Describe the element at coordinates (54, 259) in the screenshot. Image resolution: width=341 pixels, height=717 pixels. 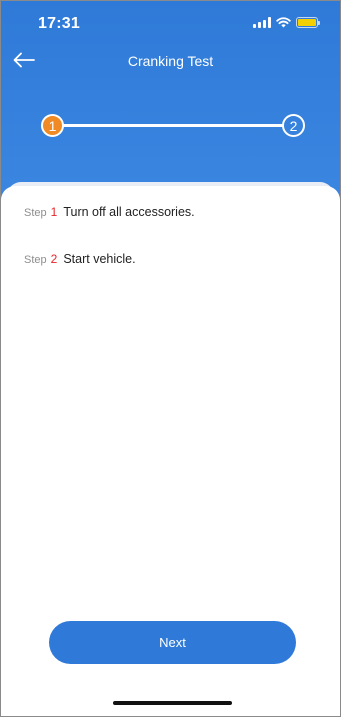
I see `step-number: 2` at that location.